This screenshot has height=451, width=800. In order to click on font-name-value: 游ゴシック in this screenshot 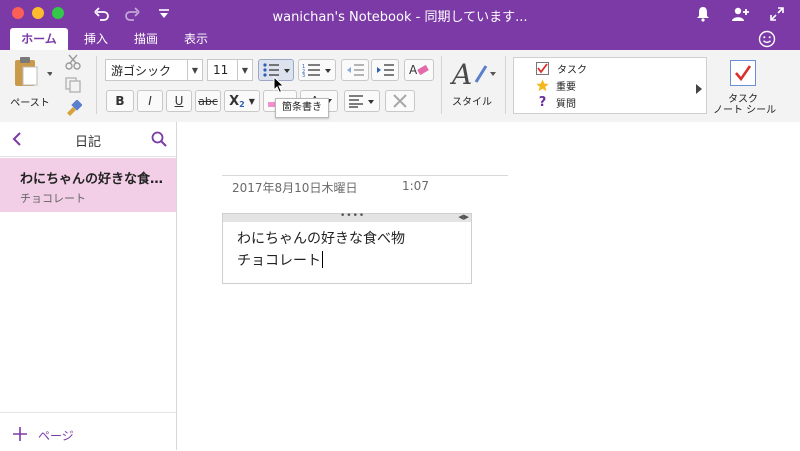, I will do `click(141, 70)`.